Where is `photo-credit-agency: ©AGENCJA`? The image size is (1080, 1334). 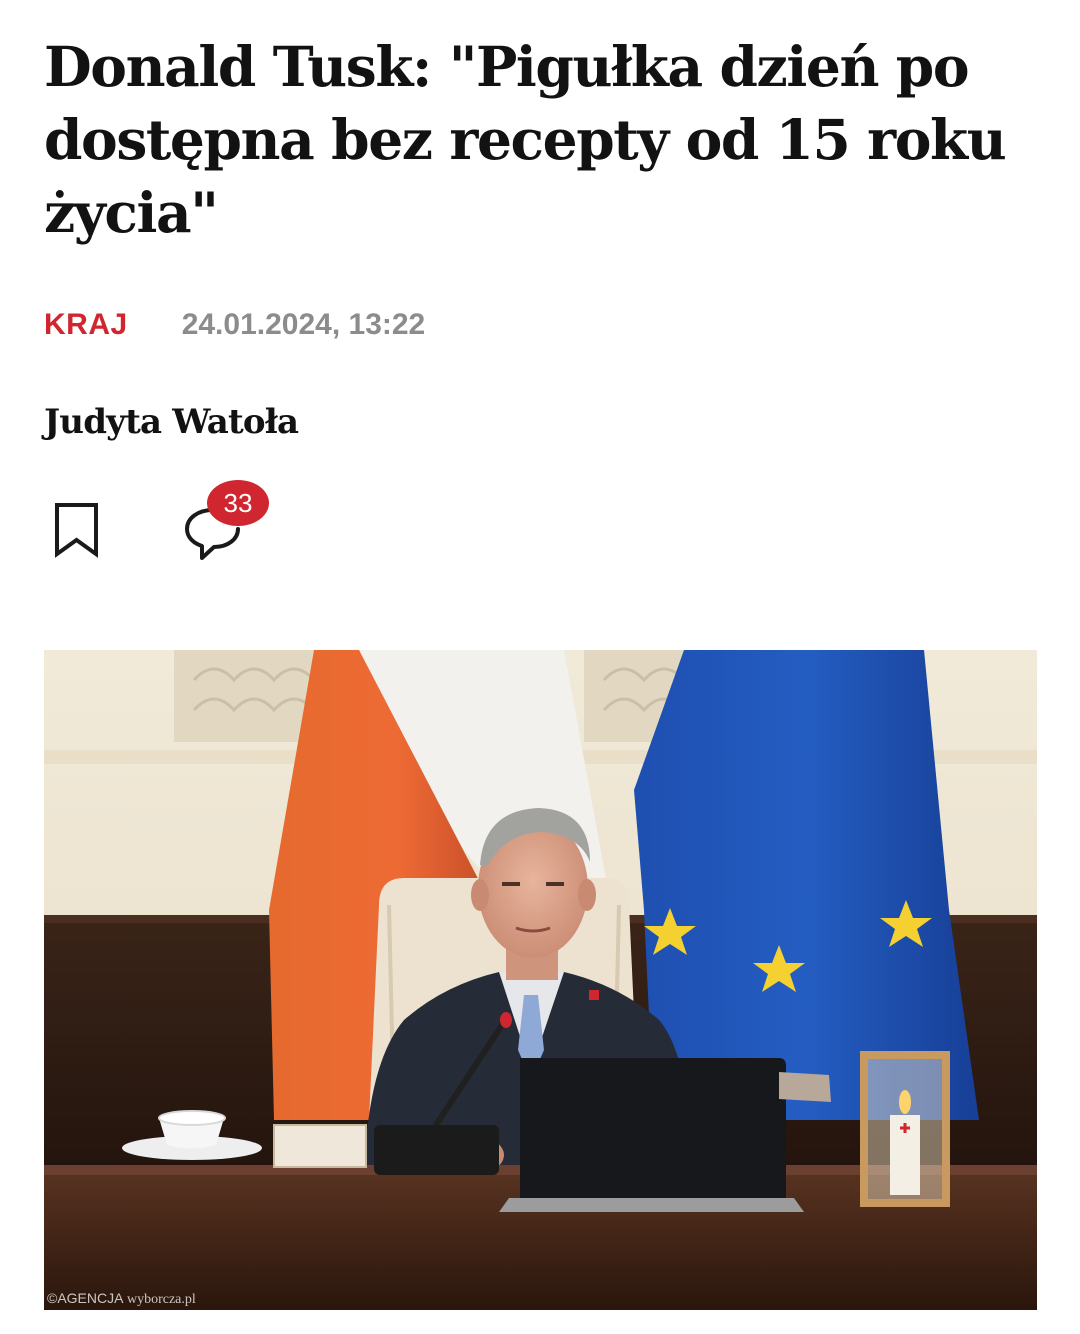 photo-credit-agency: ©AGENCJA is located at coordinates (85, 1298).